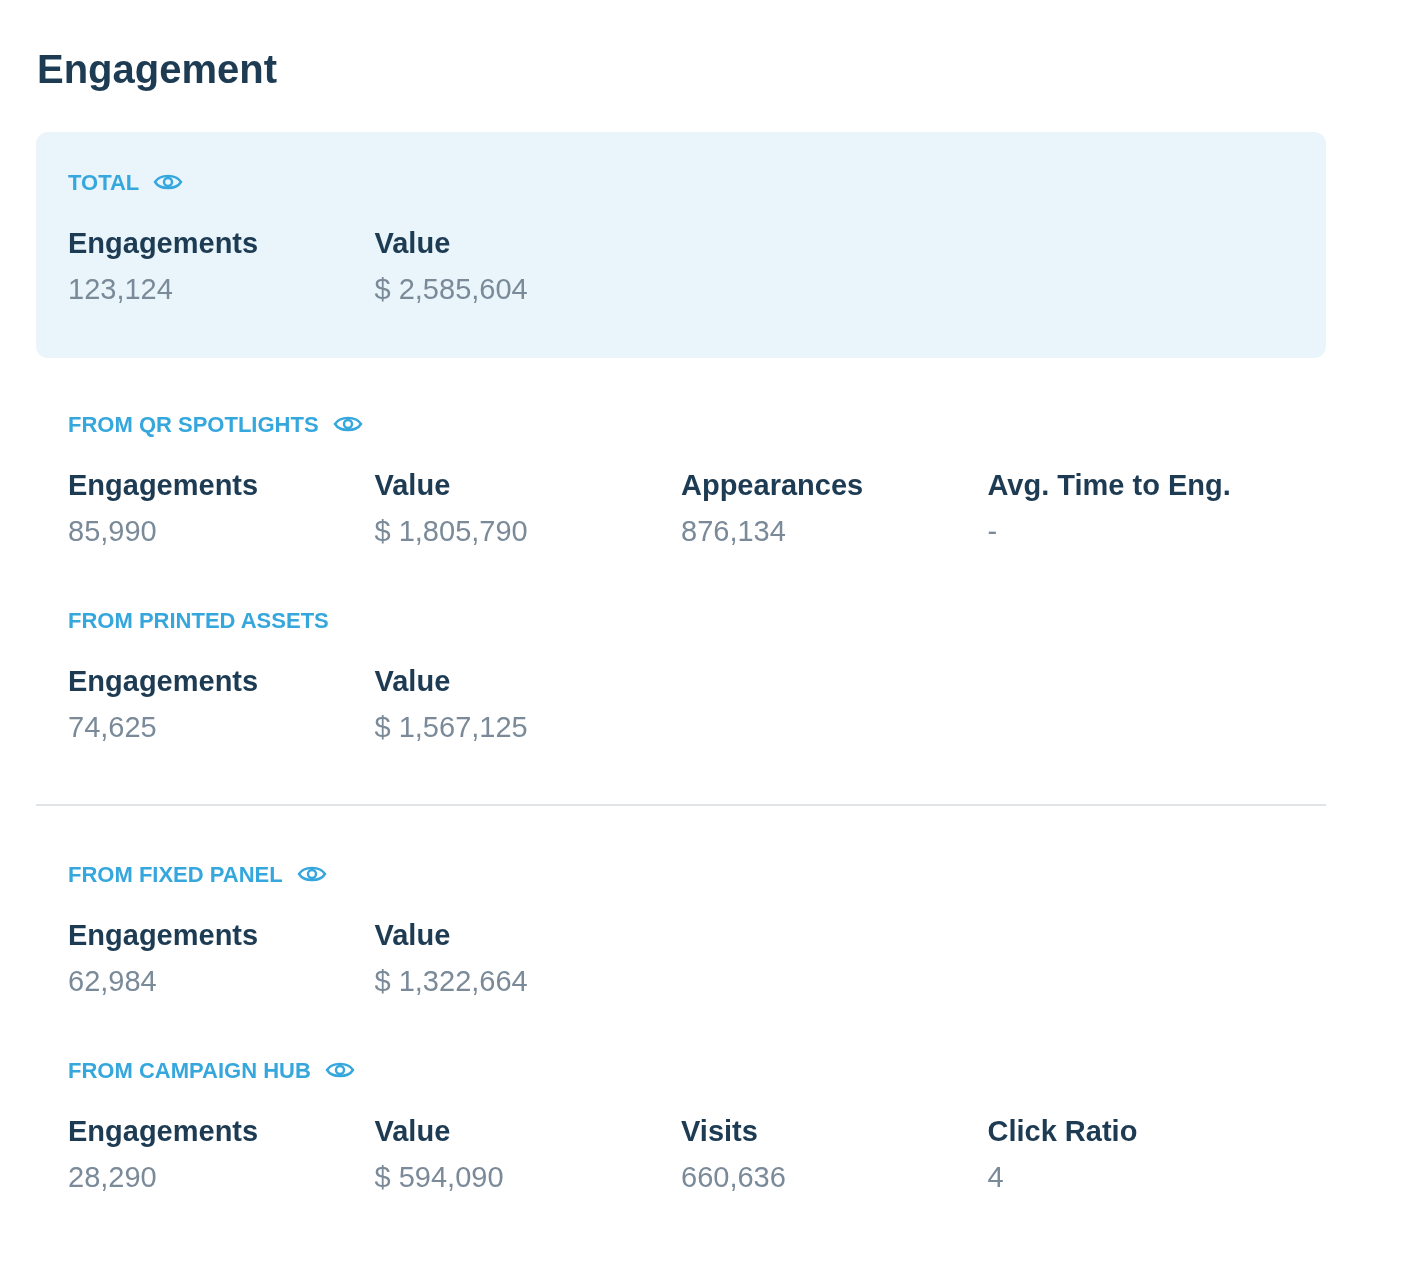  I want to click on metric-value: $ 1,322,664, so click(451, 981).